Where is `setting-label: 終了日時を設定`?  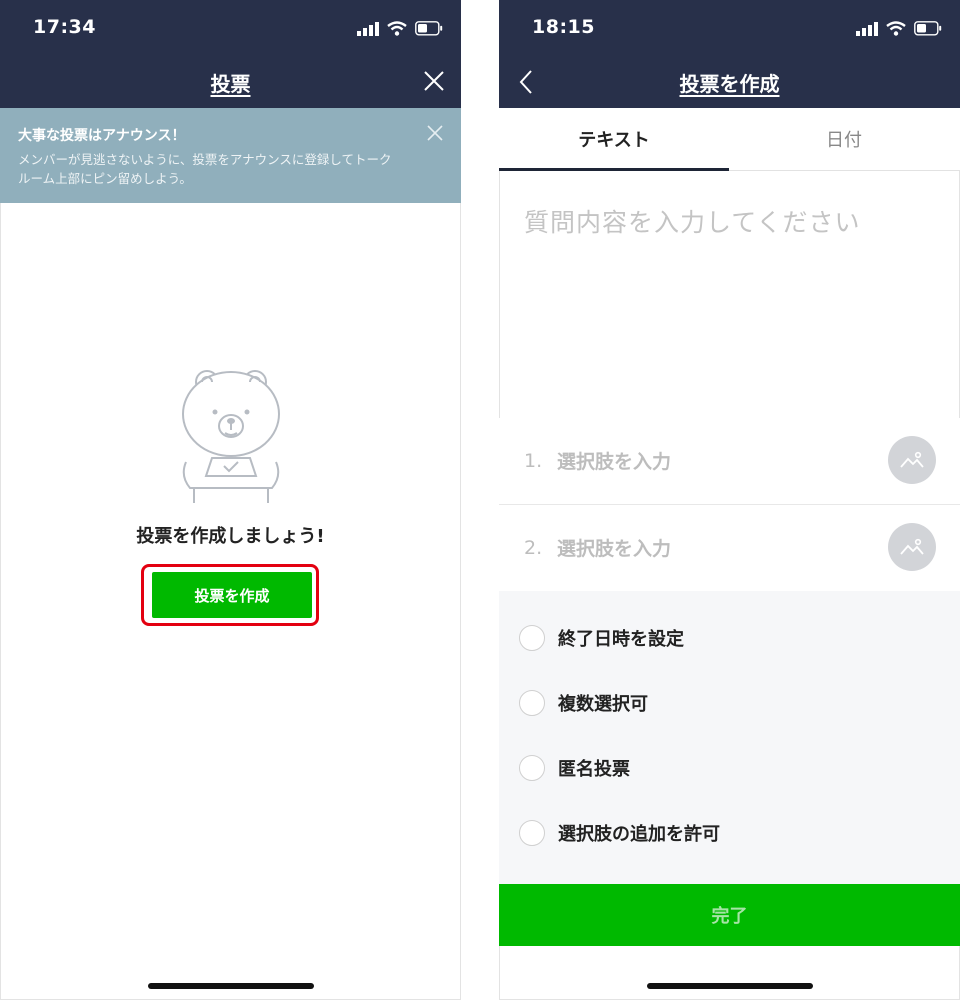
setting-label: 終了日時を設定 is located at coordinates (621, 639).